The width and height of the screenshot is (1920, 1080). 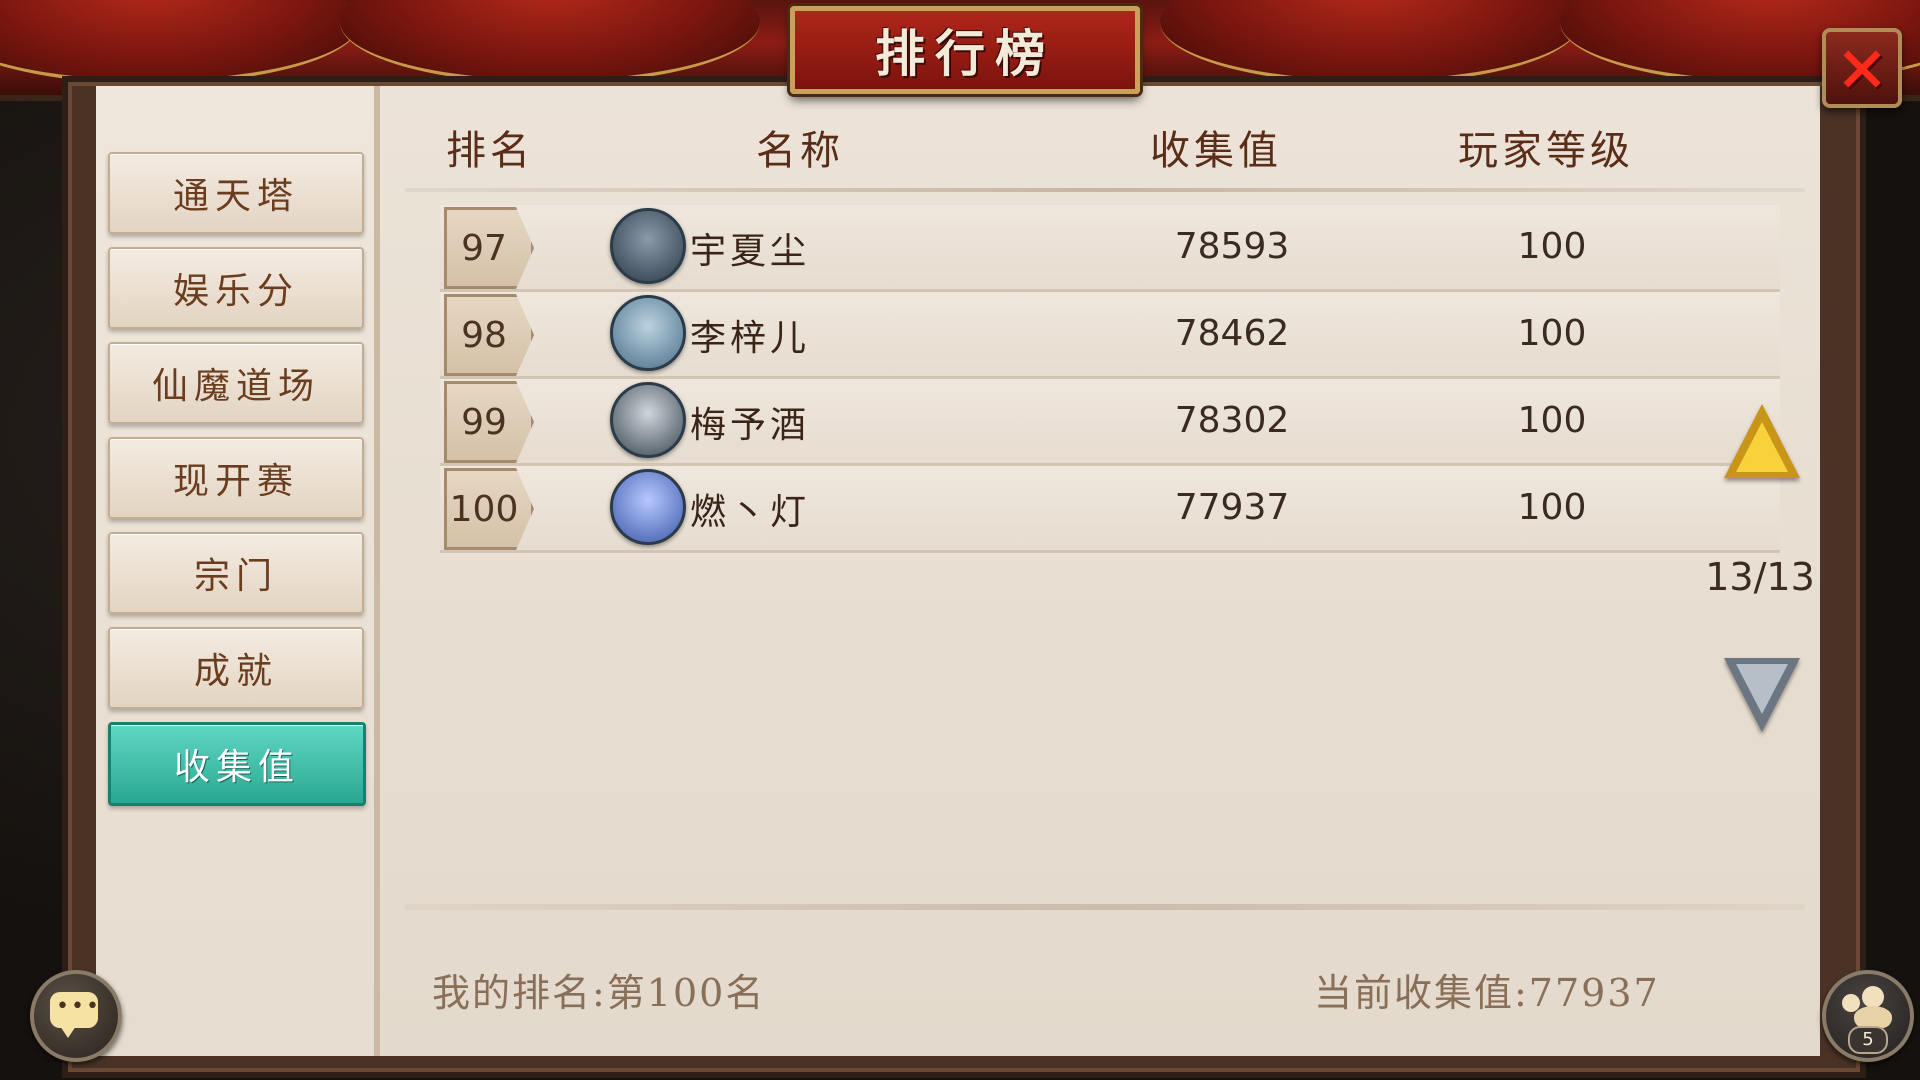 What do you see at coordinates (750, 251) in the screenshot?
I see `player-name: 宇夏尘` at bounding box center [750, 251].